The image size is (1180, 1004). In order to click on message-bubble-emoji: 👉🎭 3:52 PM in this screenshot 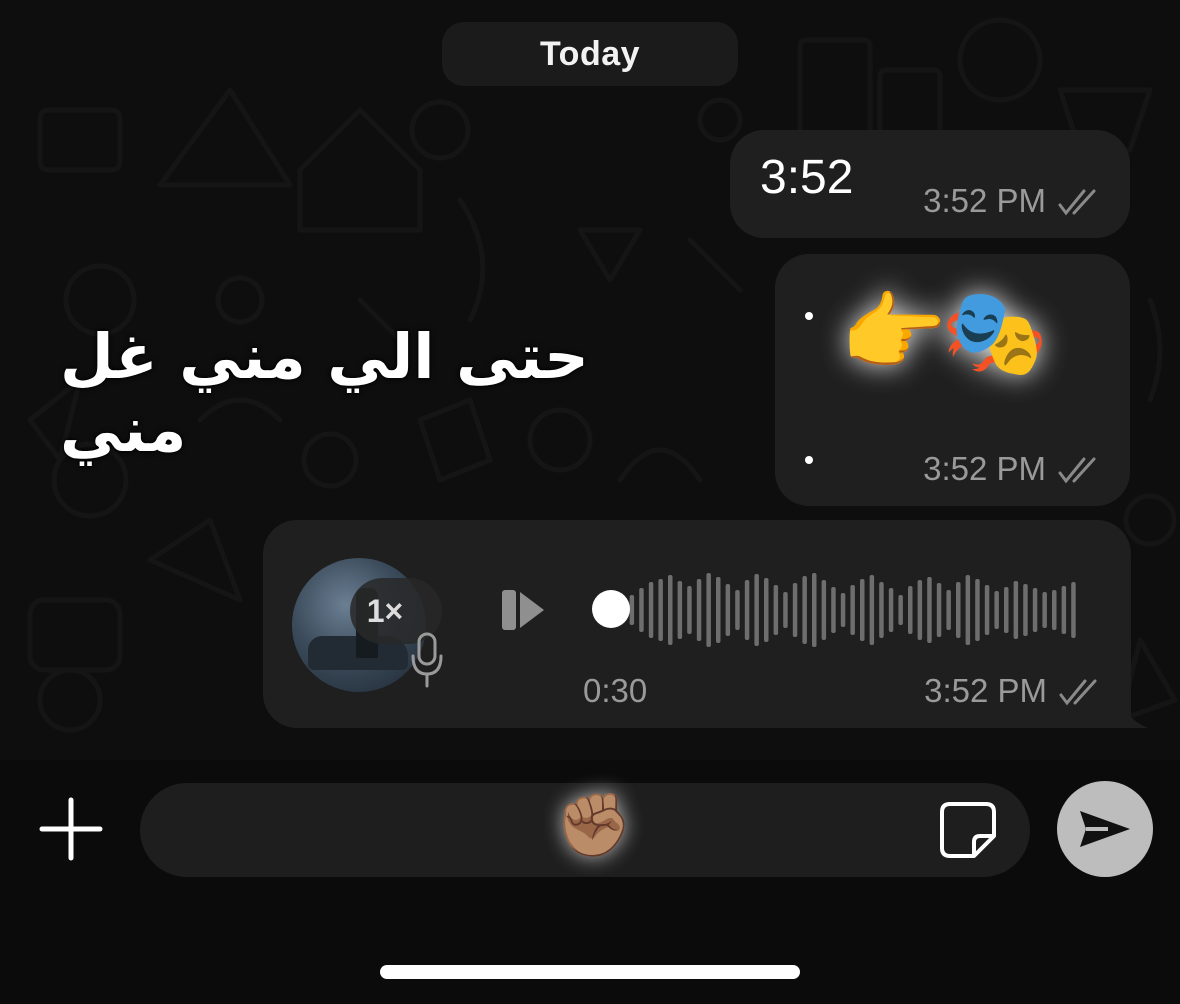, I will do `click(952, 380)`.